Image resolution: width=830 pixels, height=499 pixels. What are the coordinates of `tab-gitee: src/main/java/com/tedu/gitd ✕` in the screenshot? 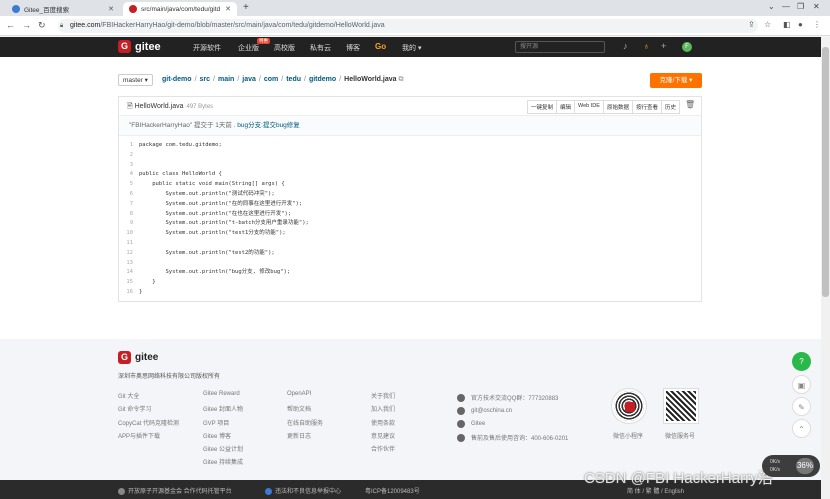 It's located at (180, 9).